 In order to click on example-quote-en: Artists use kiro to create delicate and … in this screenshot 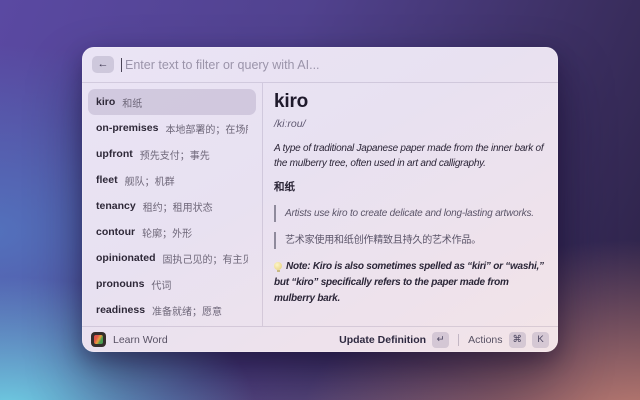, I will do `click(411, 213)`.